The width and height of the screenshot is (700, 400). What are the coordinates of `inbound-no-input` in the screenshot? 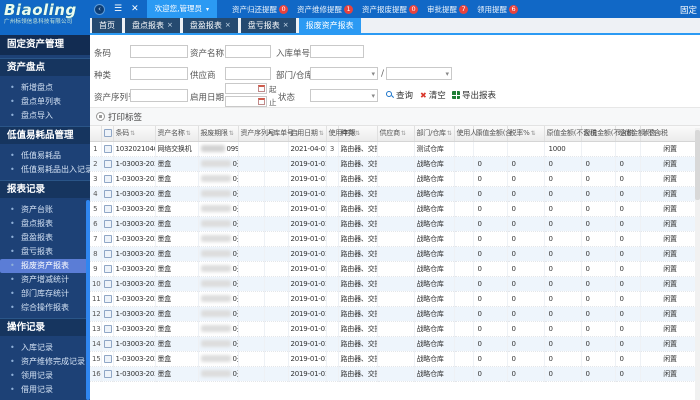 It's located at (337, 51).